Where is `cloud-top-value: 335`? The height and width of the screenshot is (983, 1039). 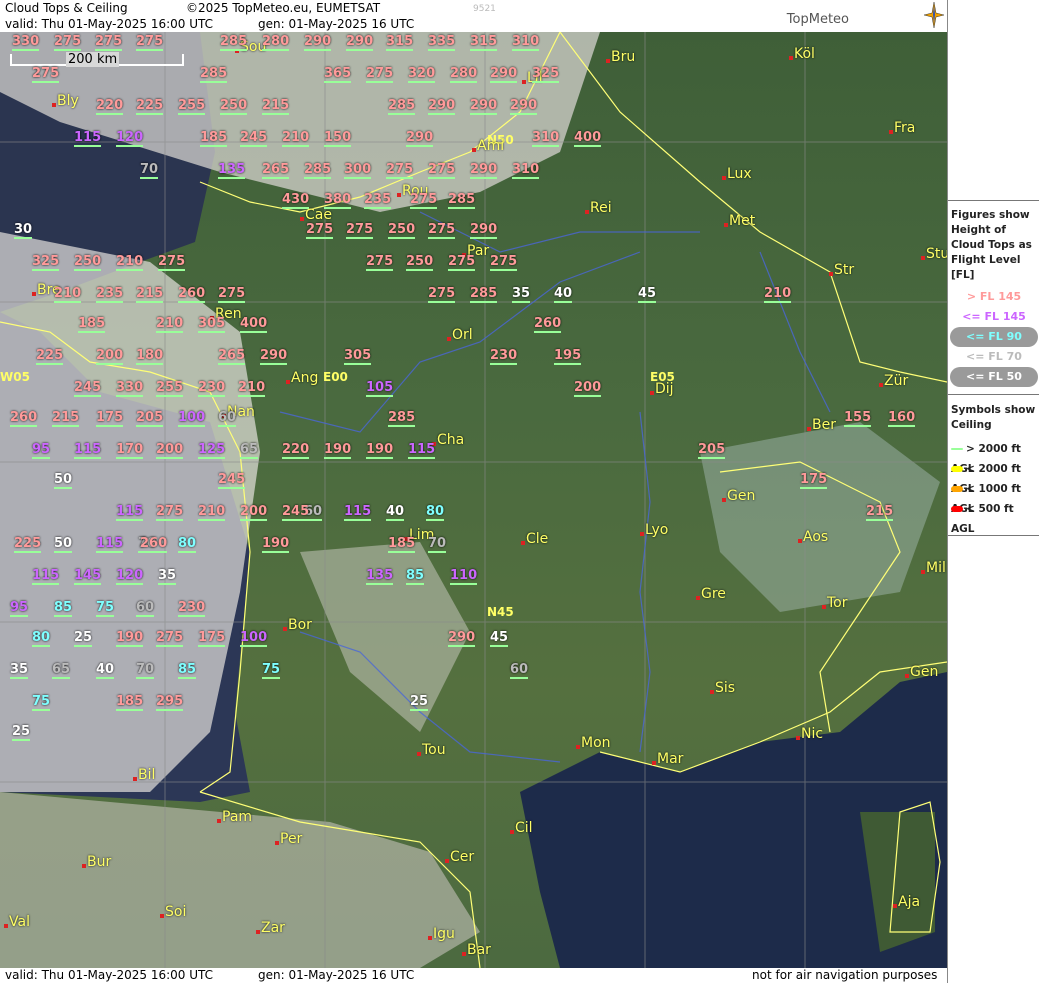
cloud-top-value: 335 is located at coordinates (442, 42).